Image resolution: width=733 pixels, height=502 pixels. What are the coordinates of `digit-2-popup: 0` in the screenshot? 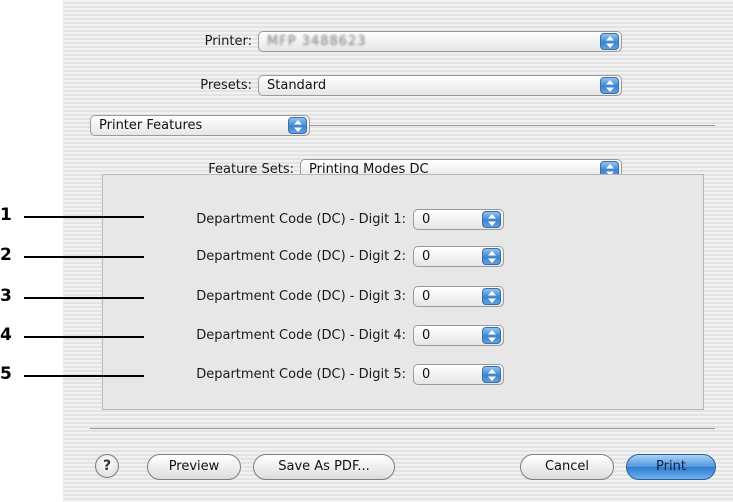 It's located at (458, 256).